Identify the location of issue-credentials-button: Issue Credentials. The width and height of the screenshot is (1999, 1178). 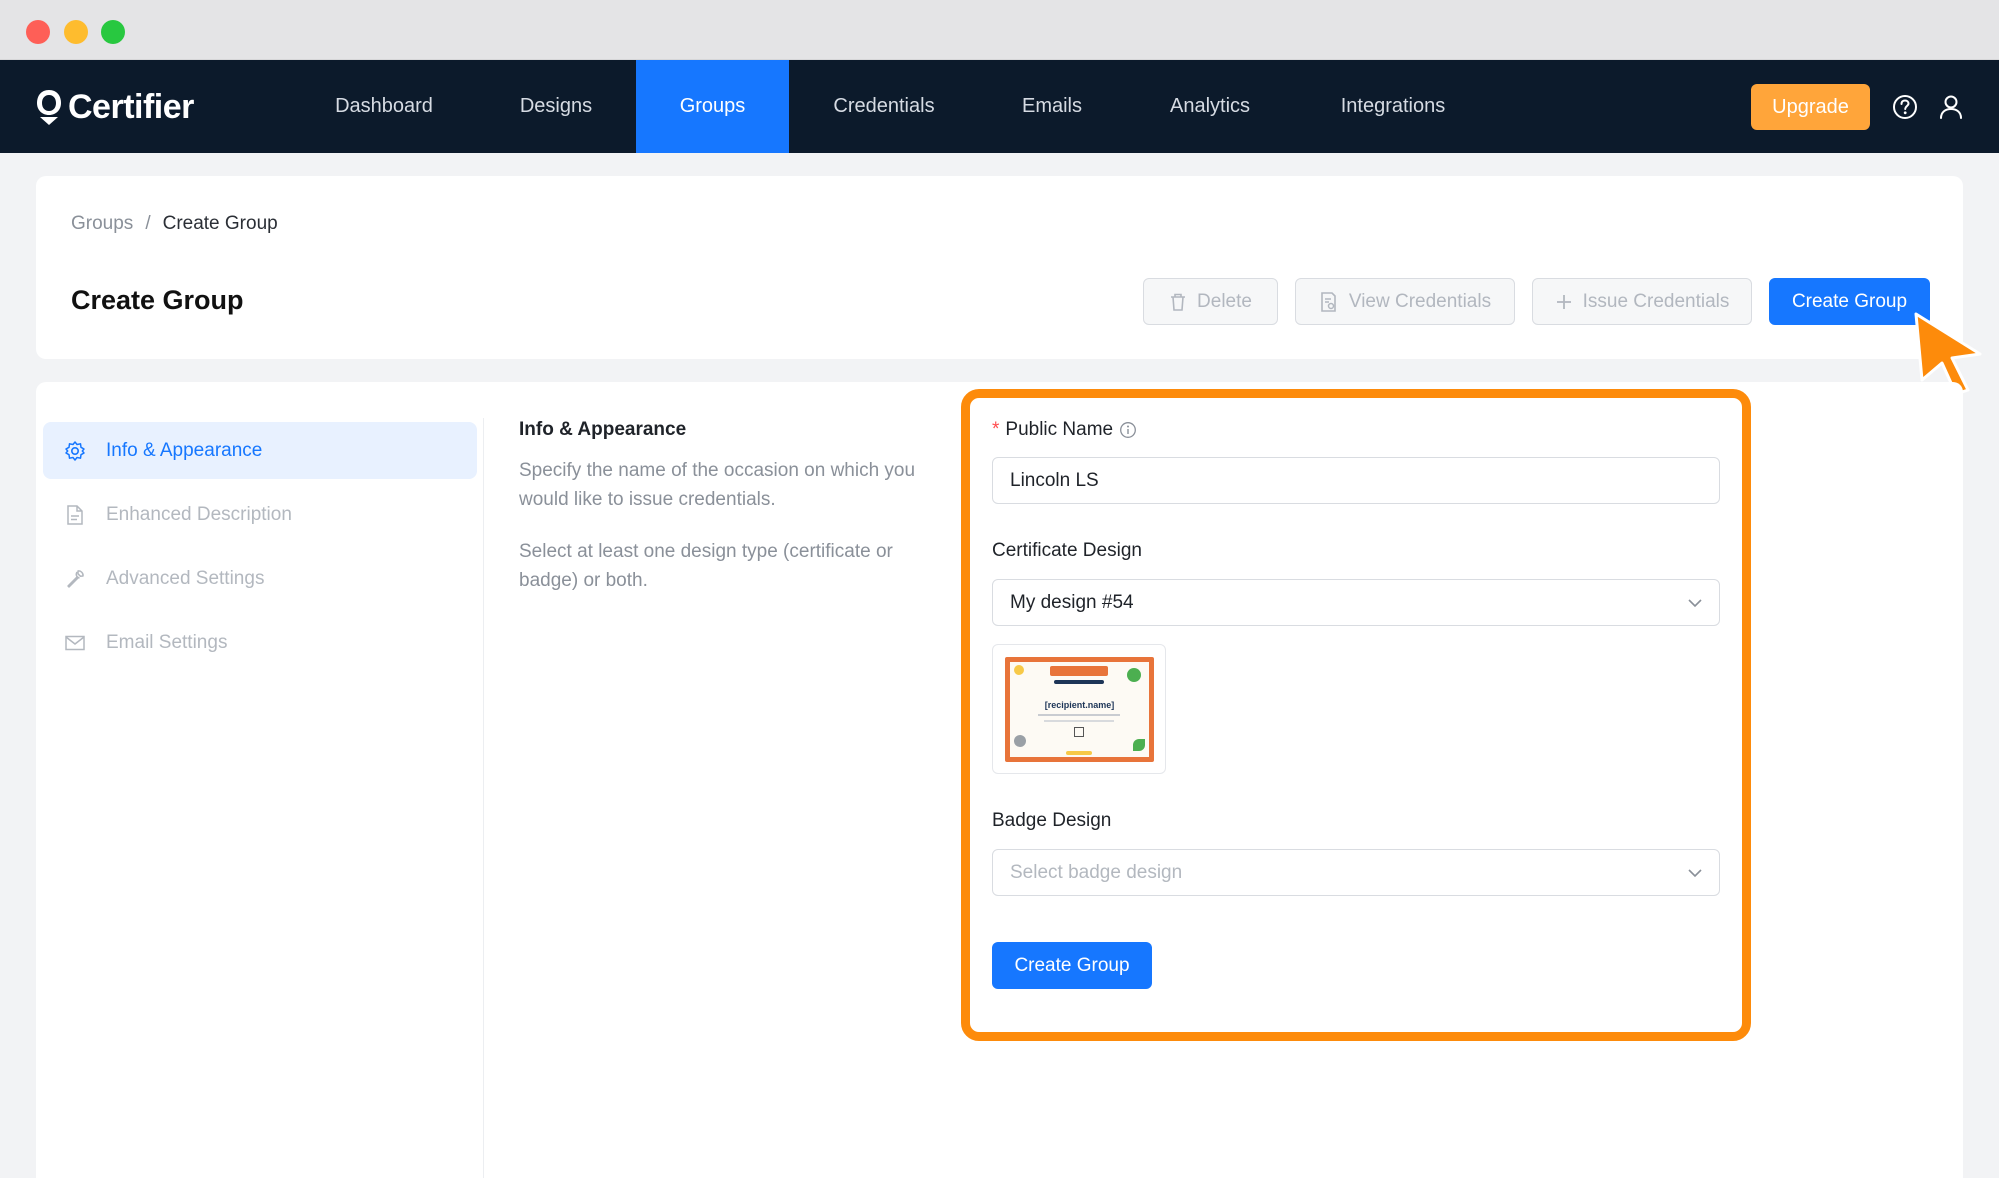
(1642, 301).